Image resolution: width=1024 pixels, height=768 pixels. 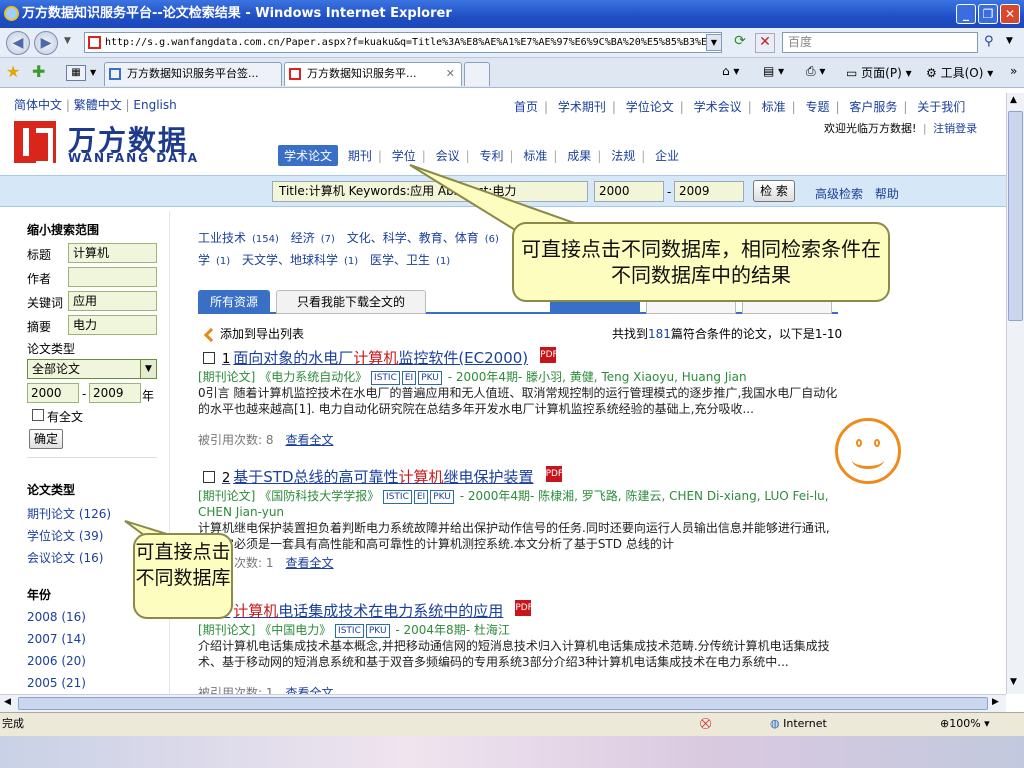 I want to click on minimize-button: _, so click(x=966, y=14).